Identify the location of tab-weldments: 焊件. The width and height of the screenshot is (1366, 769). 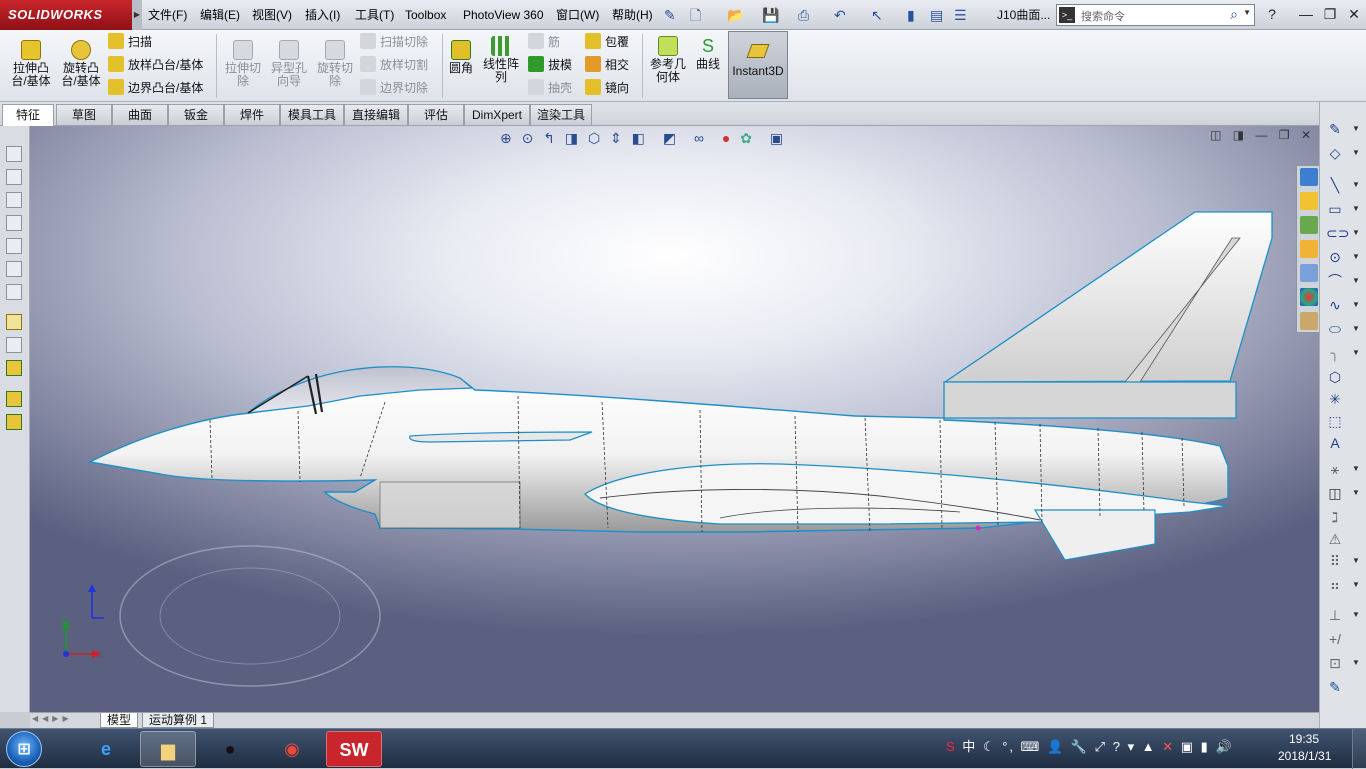
(252, 114).